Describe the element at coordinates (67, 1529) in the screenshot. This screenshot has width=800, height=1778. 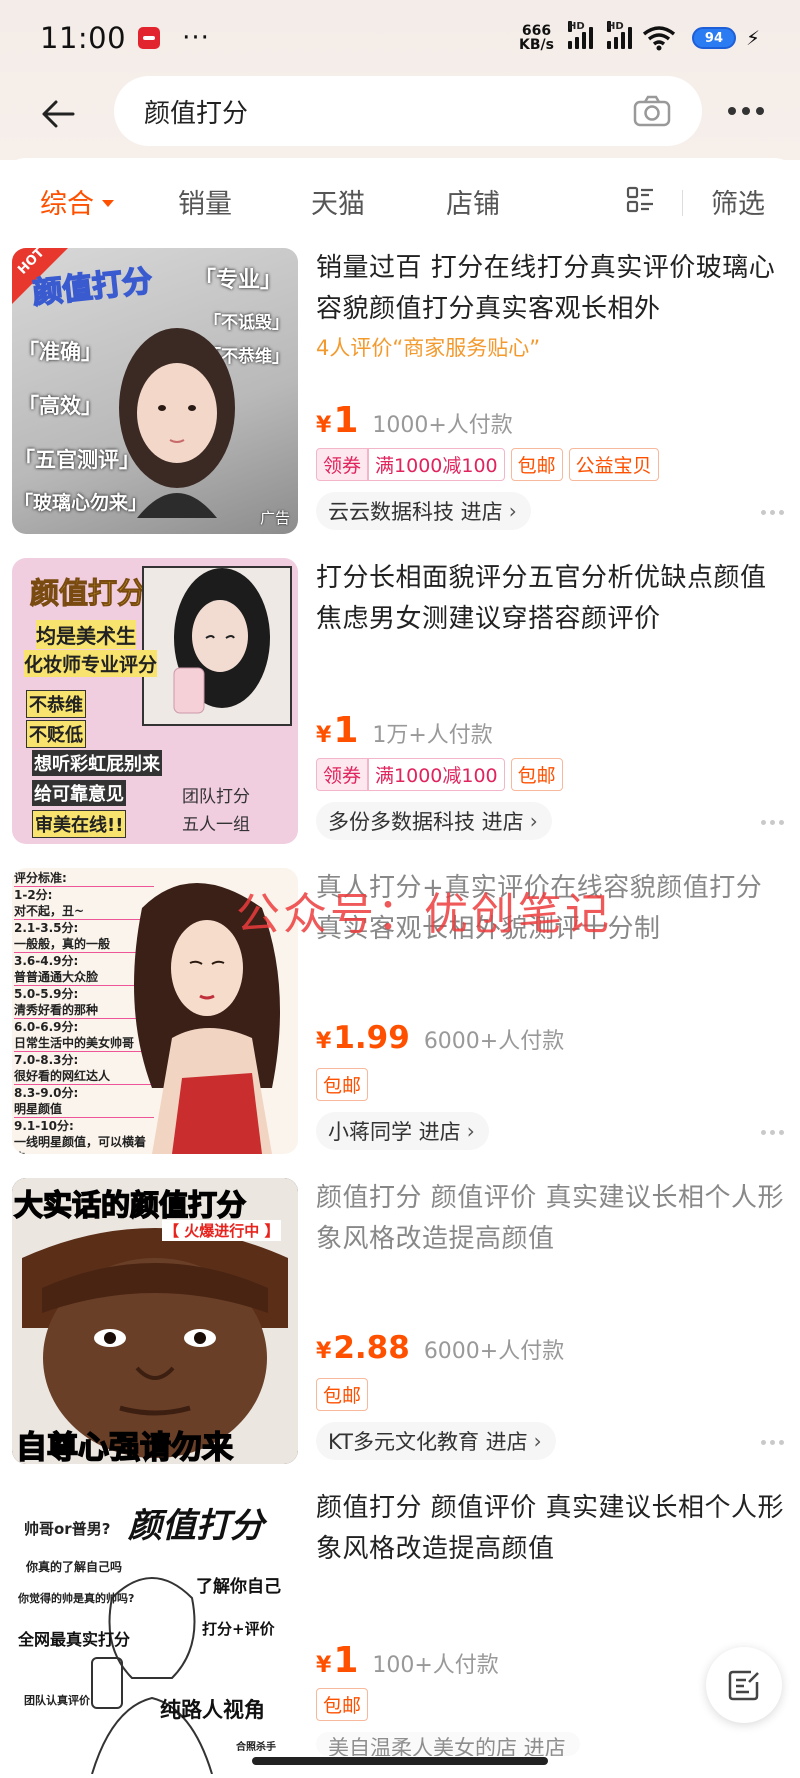
I see `thumb-text: 帅哥or普男?` at that location.